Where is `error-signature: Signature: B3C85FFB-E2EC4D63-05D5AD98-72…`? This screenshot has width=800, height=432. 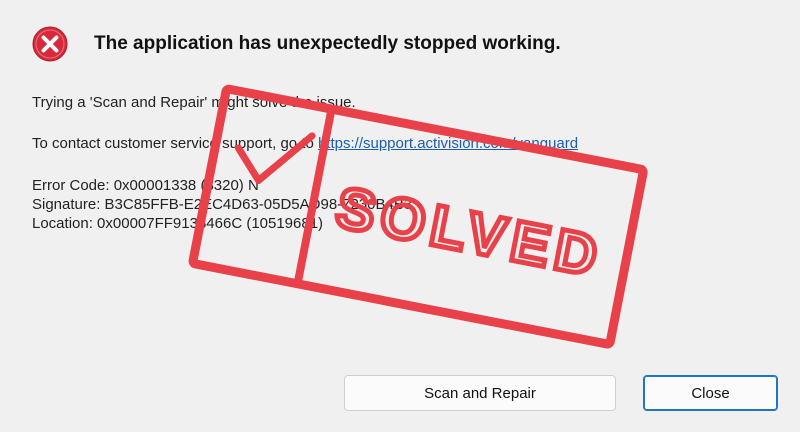 error-signature: Signature: B3C85FFB-E2EC4D63-05D5AD98-72… is located at coordinates (222, 204).